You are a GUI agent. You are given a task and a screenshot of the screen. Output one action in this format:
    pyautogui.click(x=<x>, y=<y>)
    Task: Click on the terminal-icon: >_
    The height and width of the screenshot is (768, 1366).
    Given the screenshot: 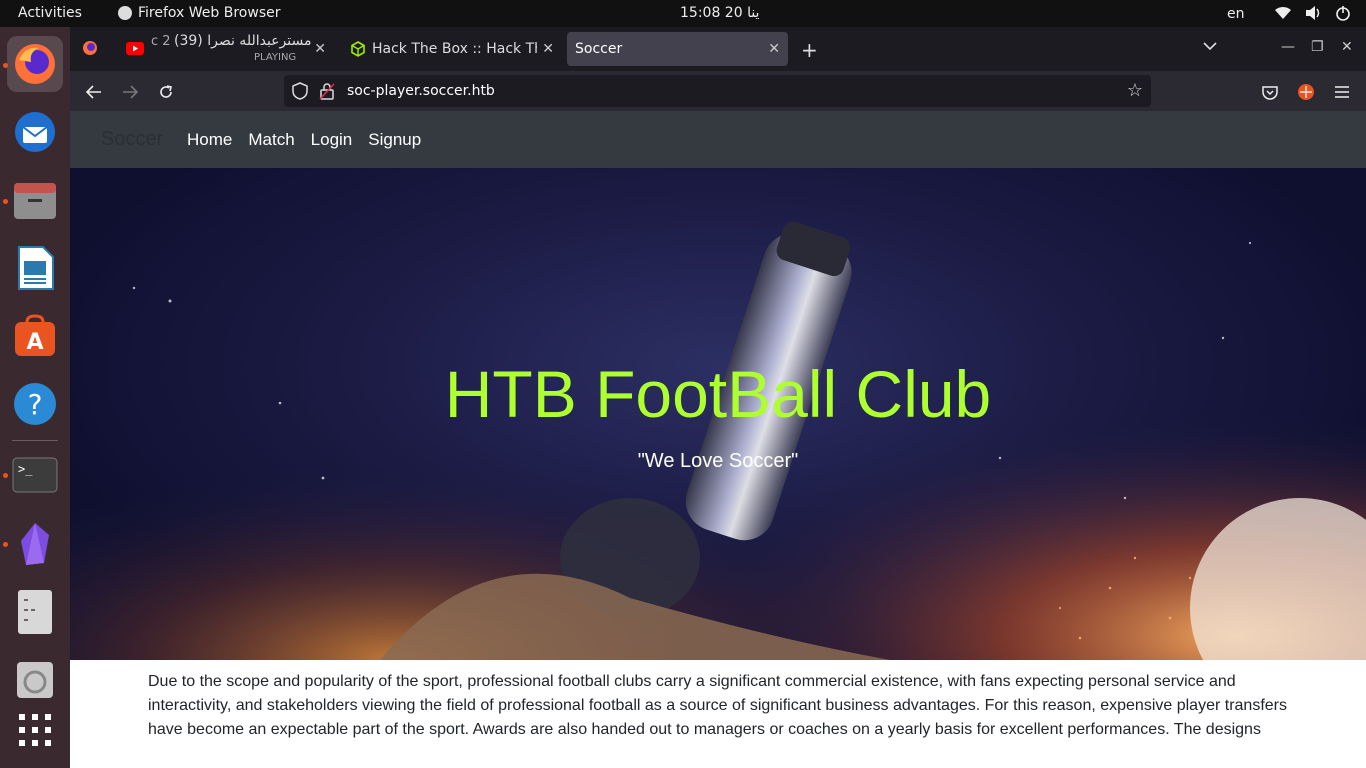 What is the action you would take?
    pyautogui.click(x=35, y=475)
    